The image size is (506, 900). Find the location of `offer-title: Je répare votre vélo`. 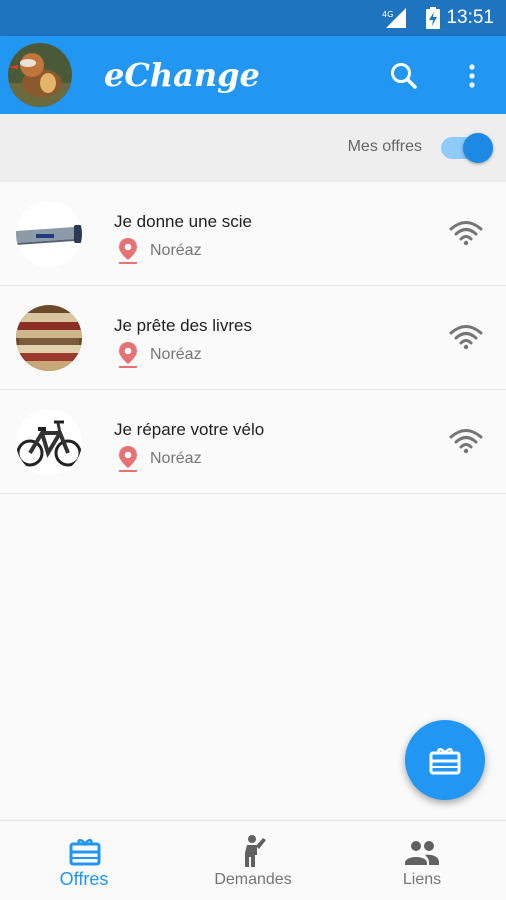

offer-title: Je répare votre vélo is located at coordinates (189, 429).